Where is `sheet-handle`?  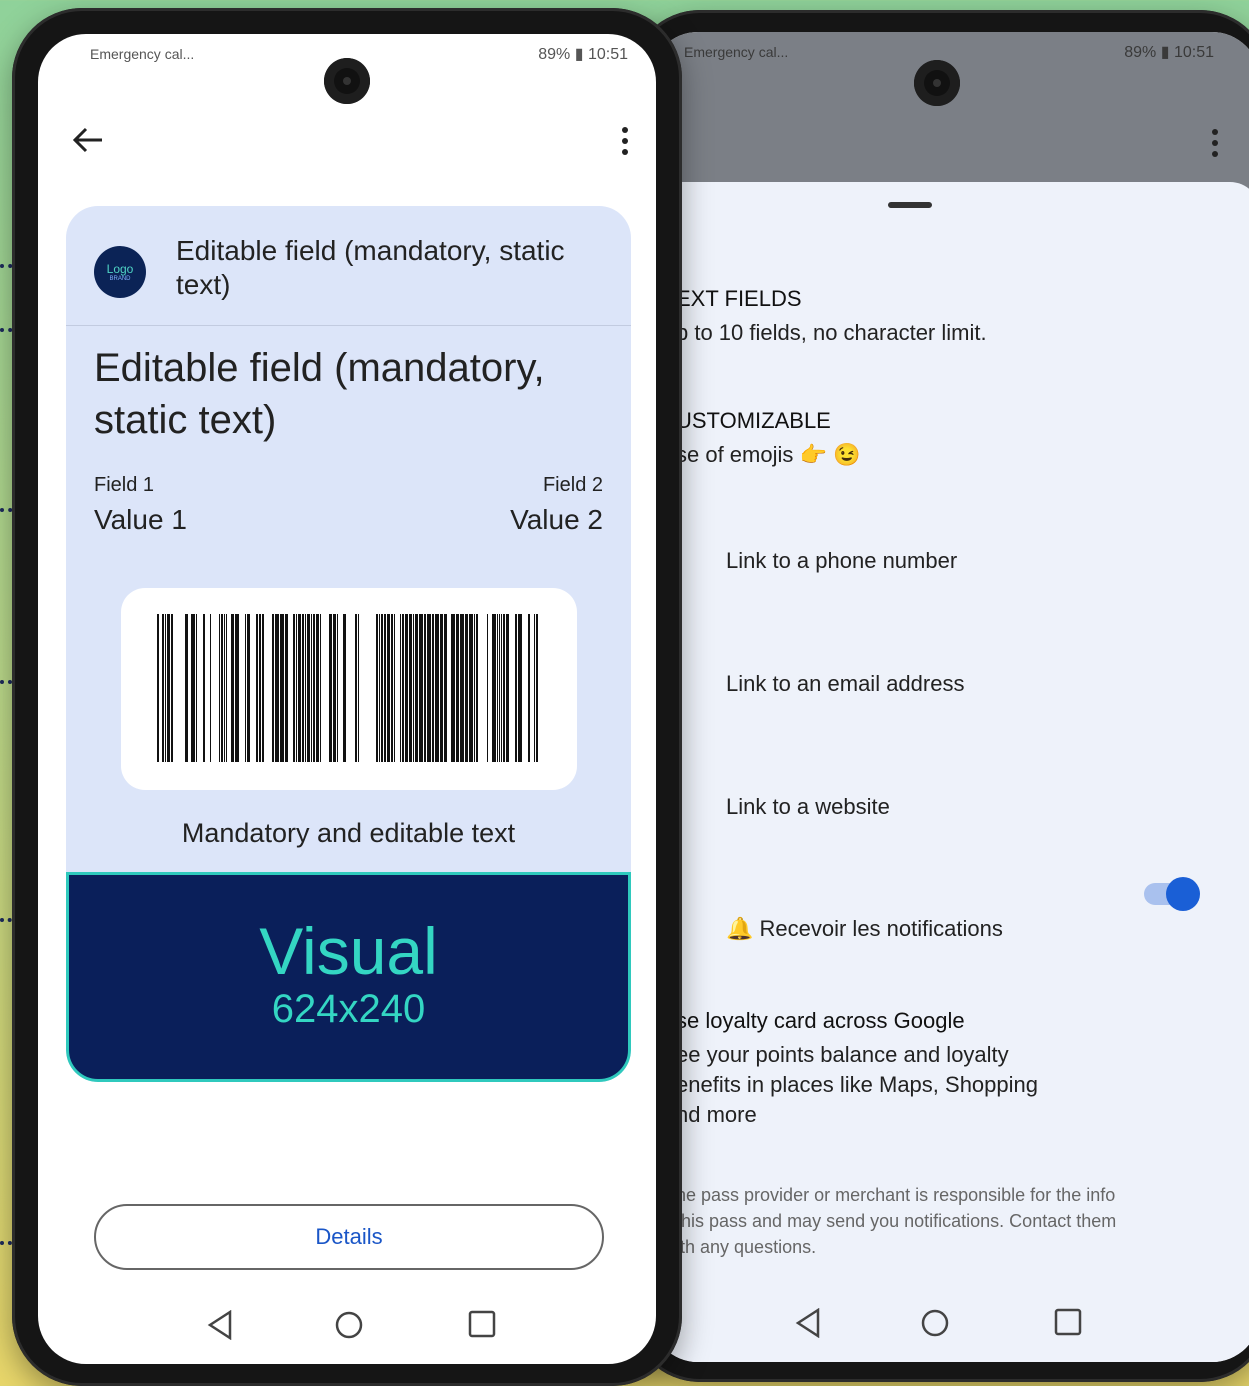 sheet-handle is located at coordinates (910, 205).